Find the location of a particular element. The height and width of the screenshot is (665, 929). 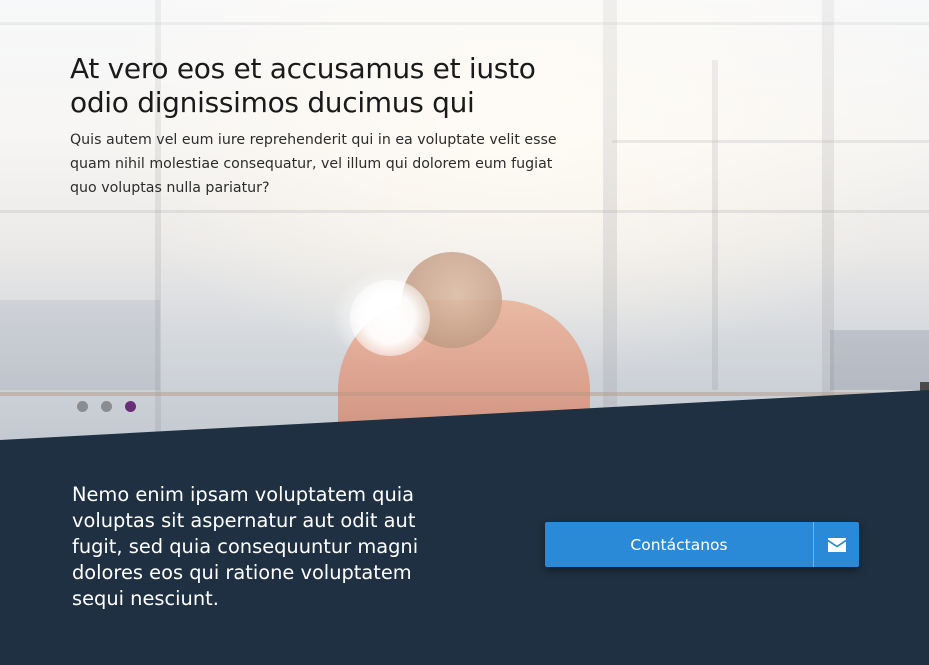

contact-button: Contáctanos is located at coordinates (702, 544).